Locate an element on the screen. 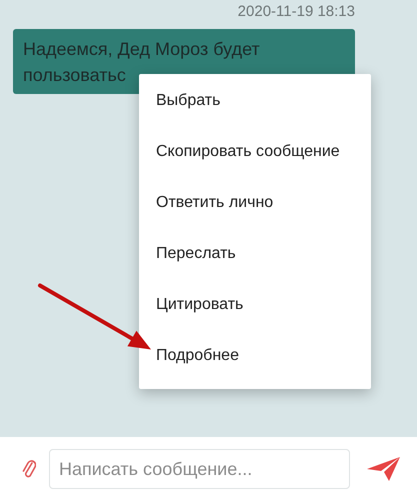  paperclip-icon is located at coordinates (29, 469).